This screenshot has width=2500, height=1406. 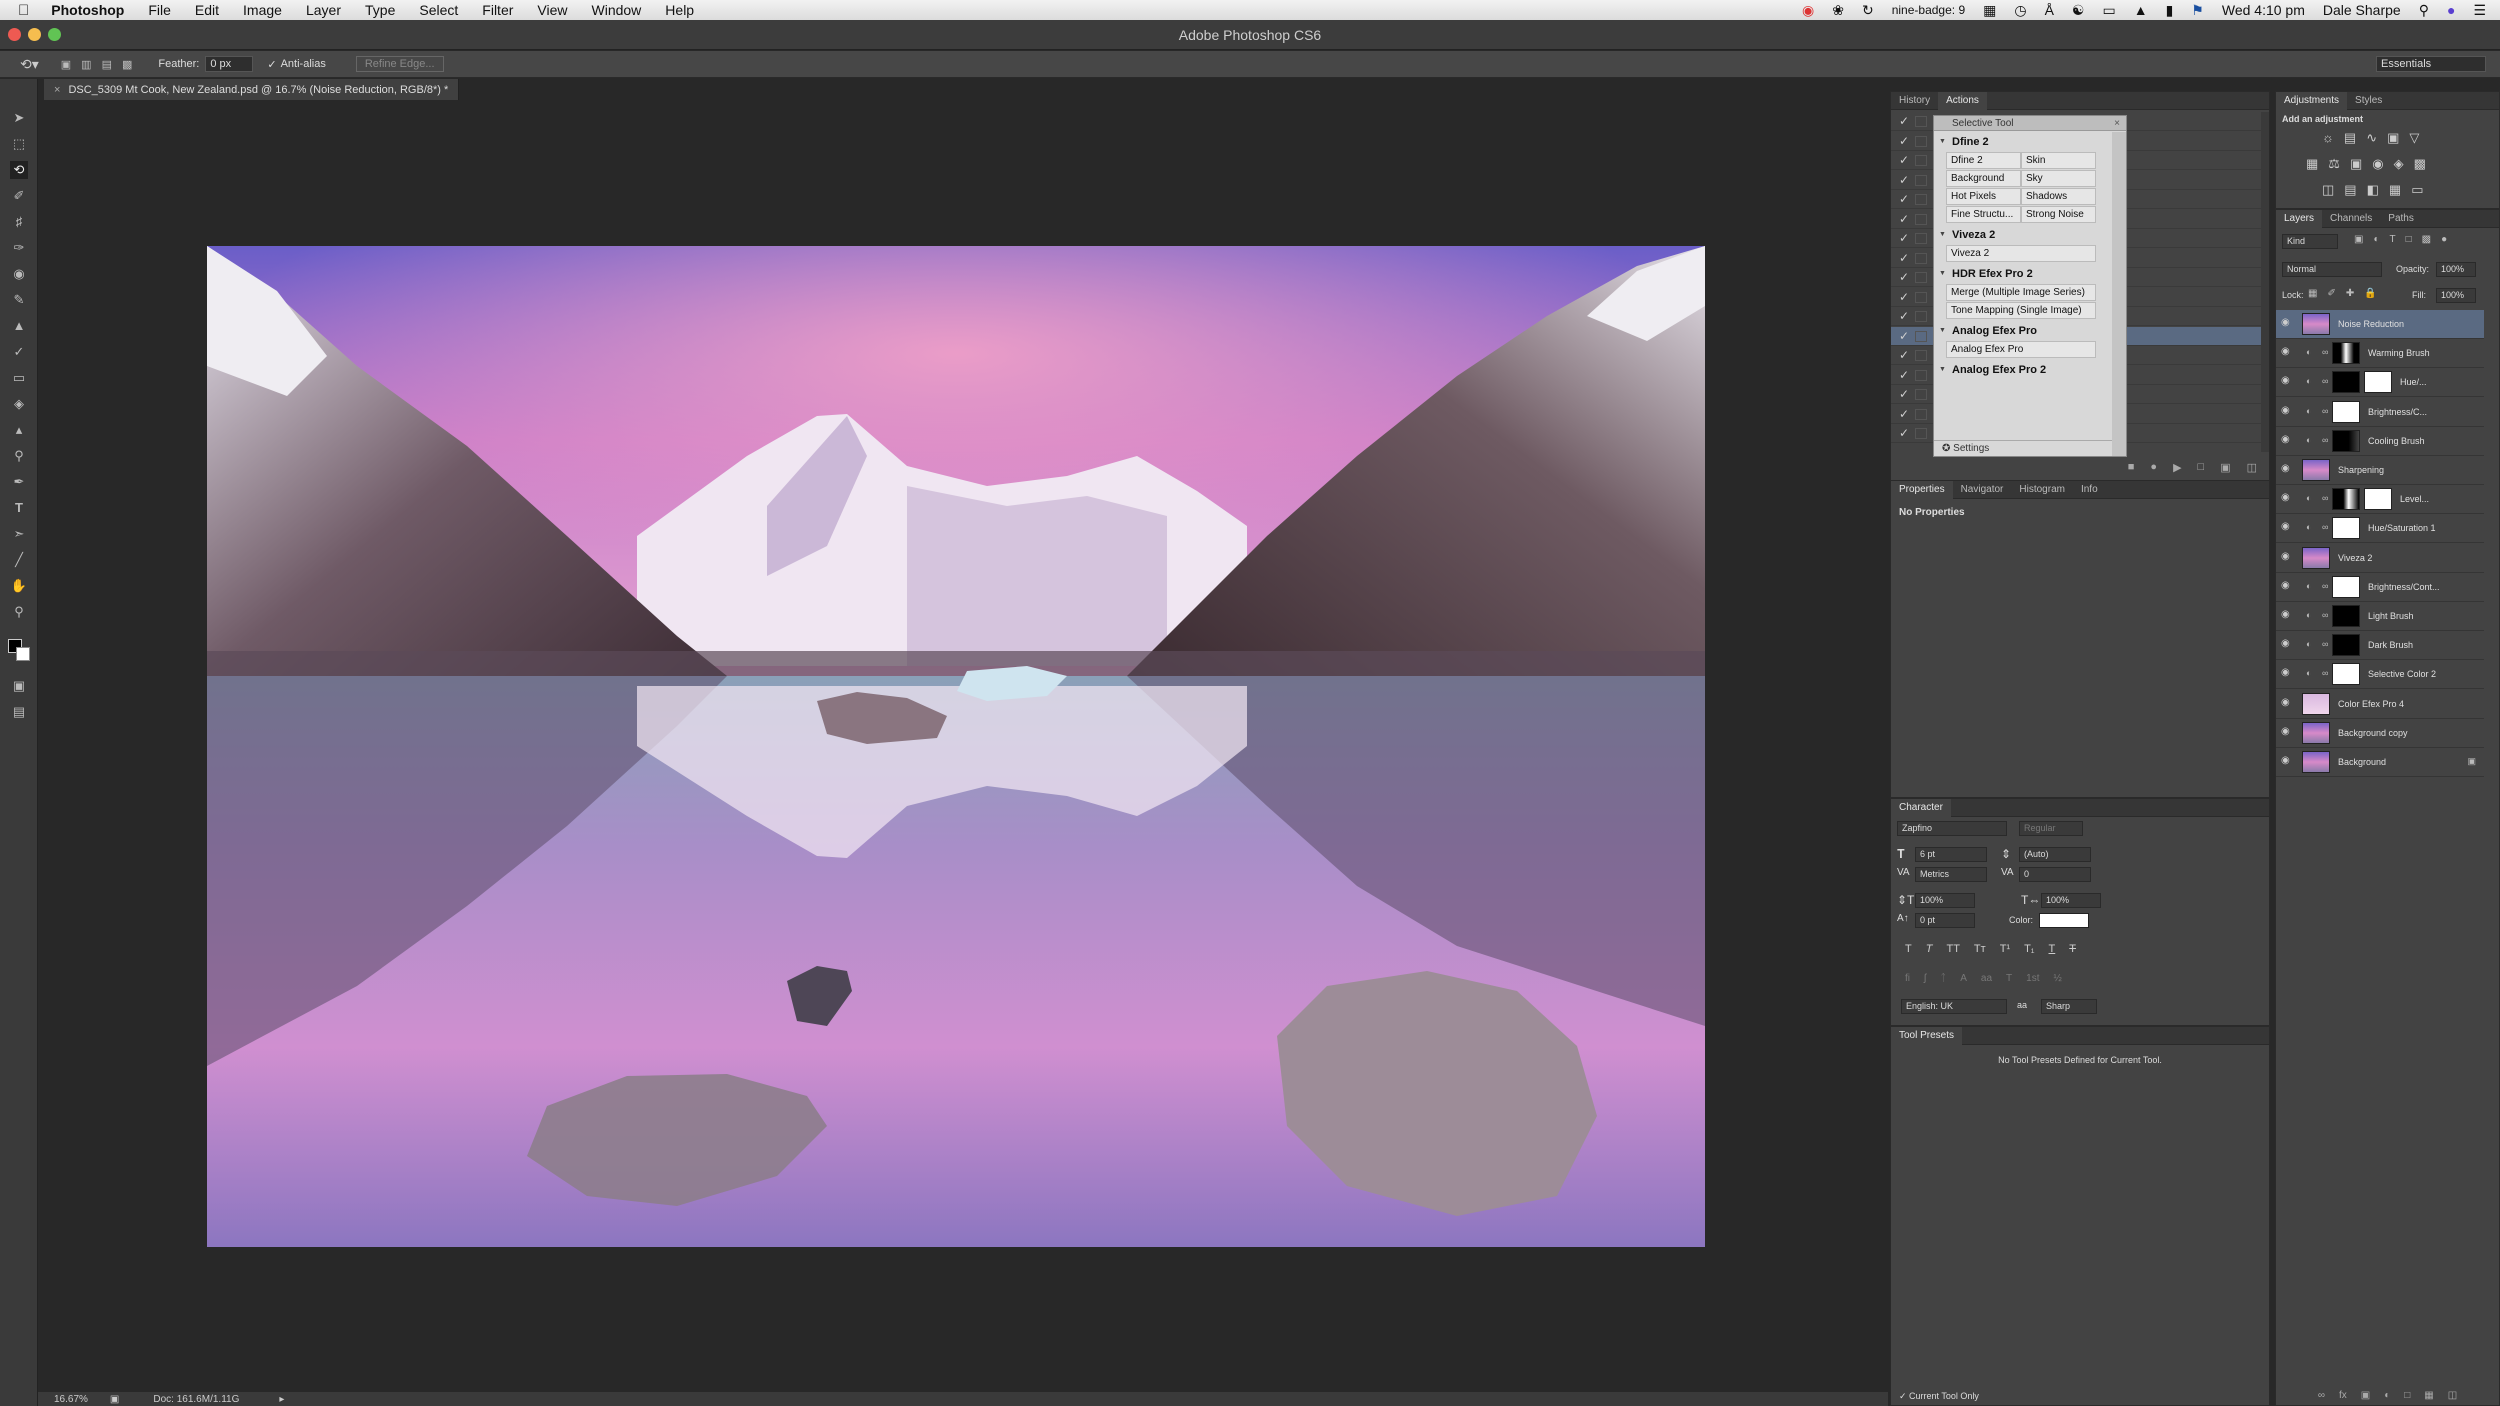 I want to click on group-analog-efex-pro: Analog Efex Pro, so click(x=2030, y=330).